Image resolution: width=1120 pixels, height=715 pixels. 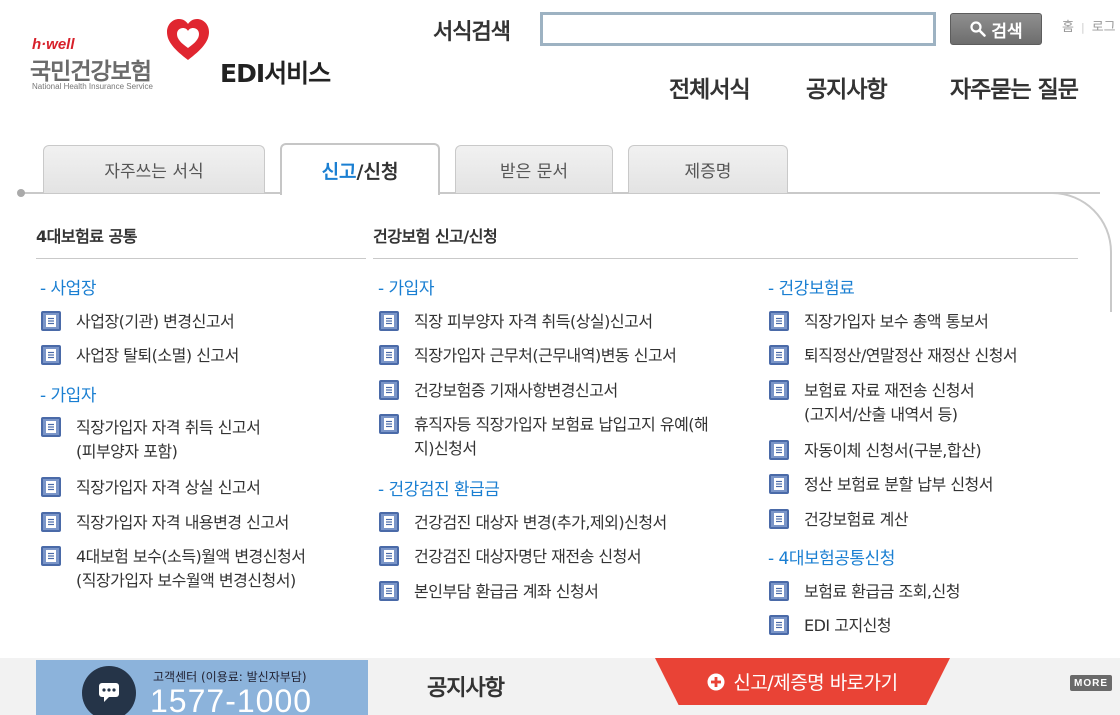 I want to click on form-item: 직장 피부양자 자격 취득(상실)신고서, so click(x=515, y=322).